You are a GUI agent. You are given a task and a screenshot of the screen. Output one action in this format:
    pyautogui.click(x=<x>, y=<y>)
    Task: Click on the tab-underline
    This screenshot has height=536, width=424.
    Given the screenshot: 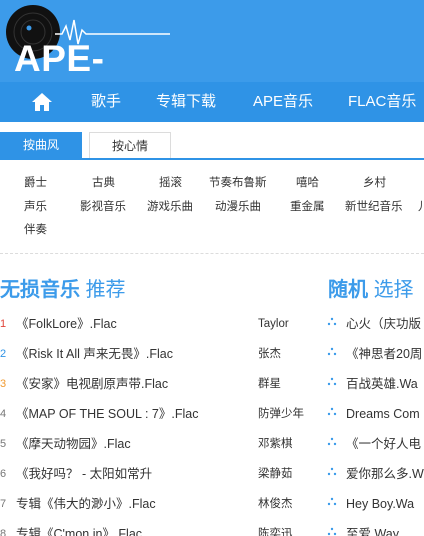 What is the action you would take?
    pyautogui.click(x=212, y=159)
    